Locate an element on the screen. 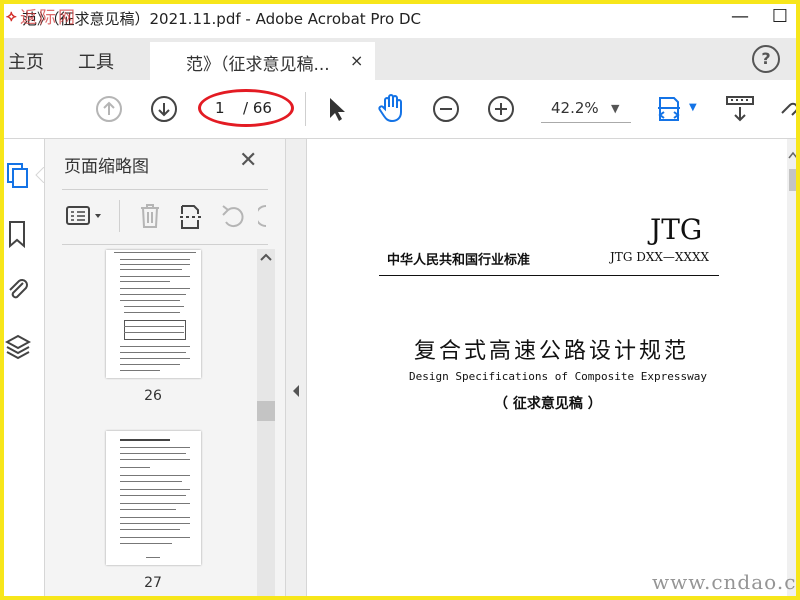 This screenshot has height=600, width=800. panel-title: 页面缩略图 is located at coordinates (106, 167).